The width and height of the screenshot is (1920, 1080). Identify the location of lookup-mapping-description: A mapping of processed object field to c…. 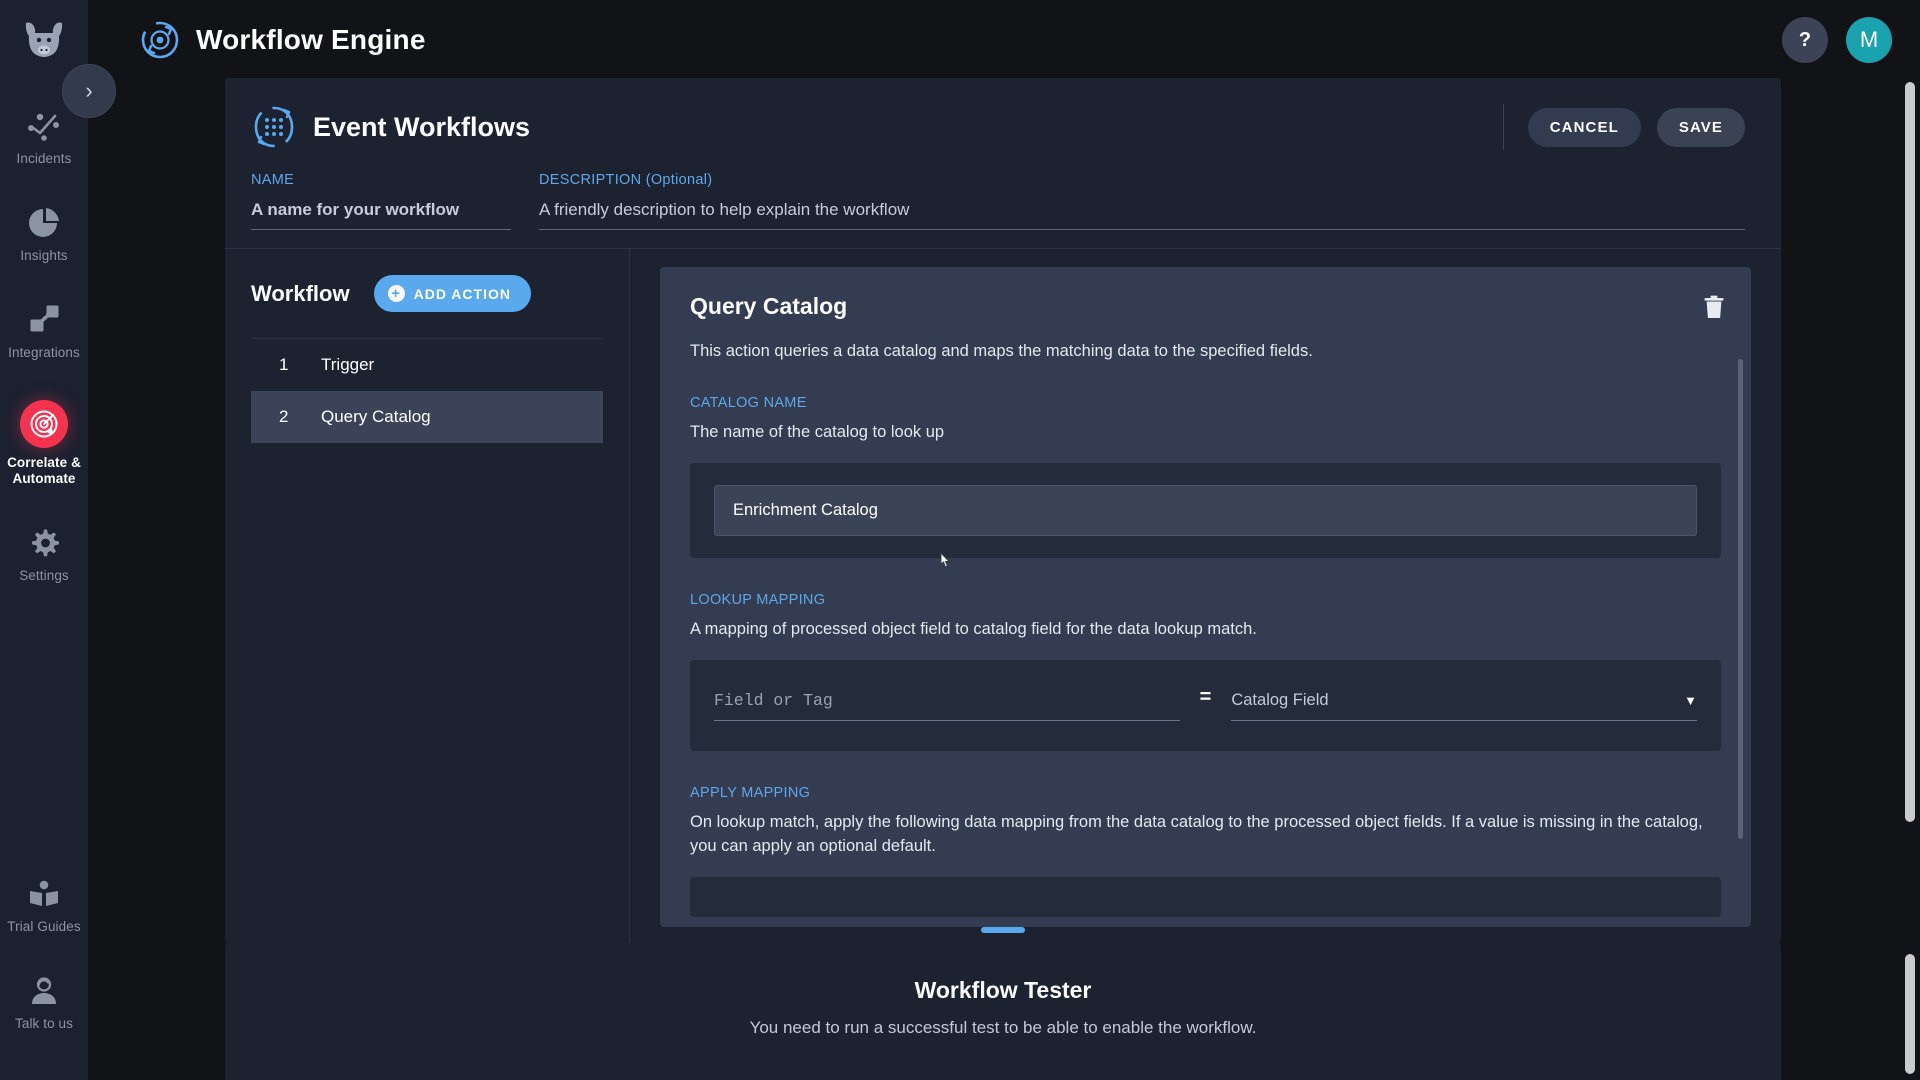
(973, 628).